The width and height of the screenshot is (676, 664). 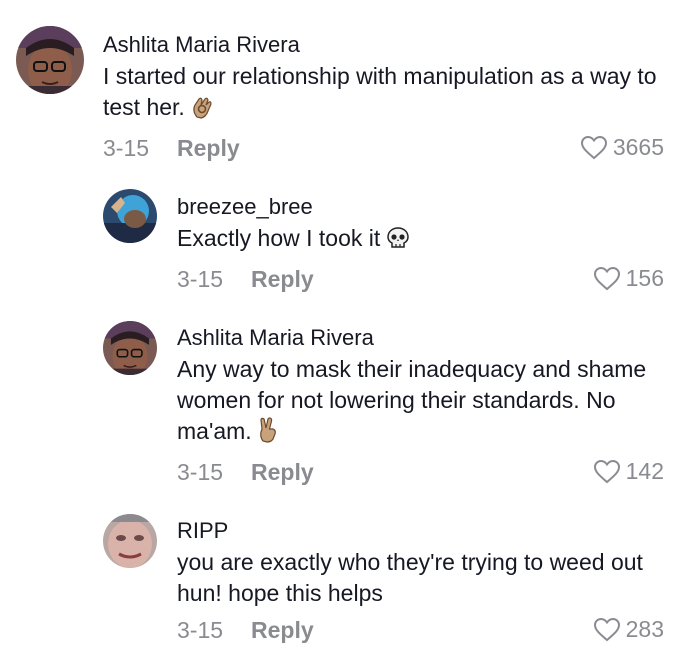 What do you see at coordinates (644, 471) in the screenshot?
I see `like-count: 142` at bounding box center [644, 471].